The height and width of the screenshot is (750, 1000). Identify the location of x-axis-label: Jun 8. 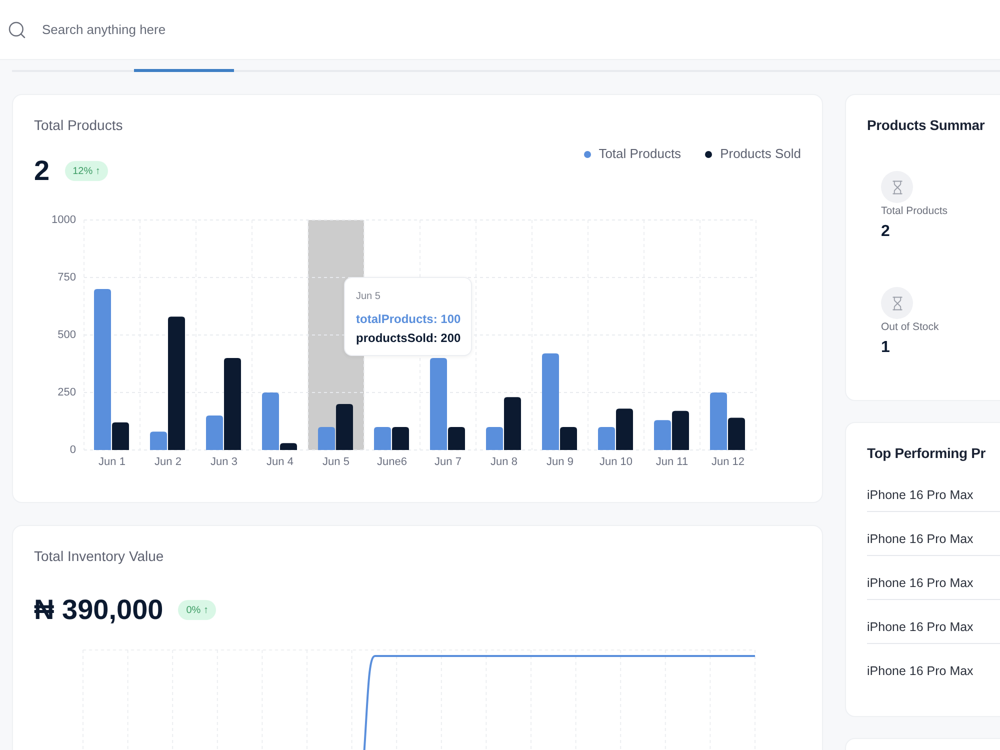
(504, 462).